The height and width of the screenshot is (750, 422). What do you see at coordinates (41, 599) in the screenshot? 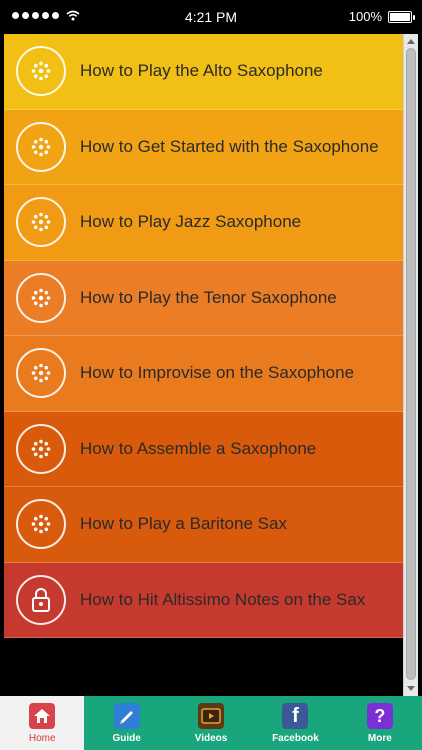
I see `lock-icon` at bounding box center [41, 599].